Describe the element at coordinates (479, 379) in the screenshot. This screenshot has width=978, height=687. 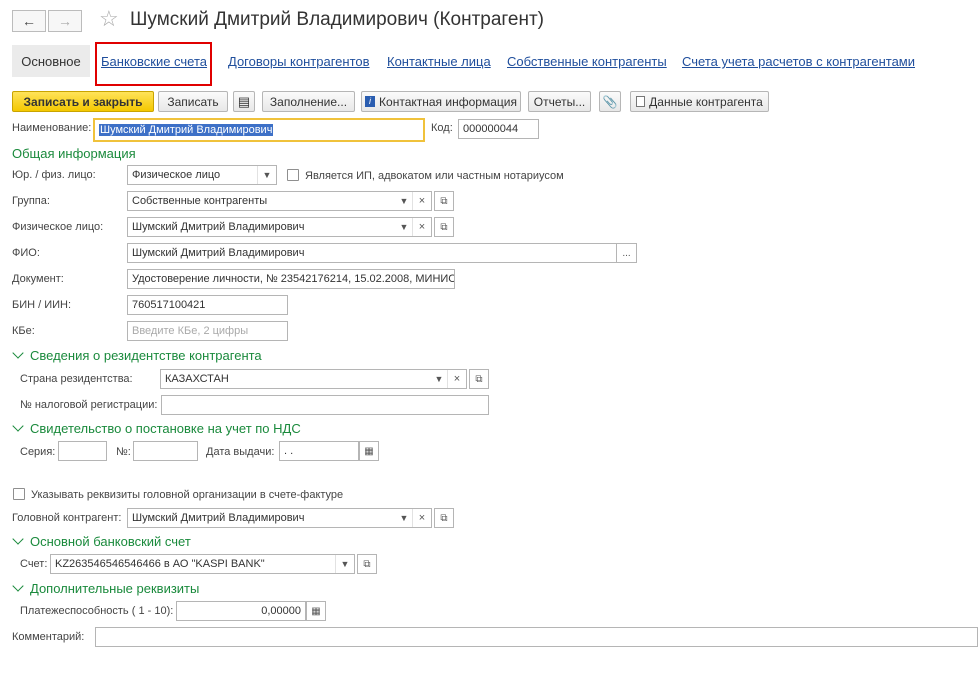
I see `open-country-button: ⧉` at that location.